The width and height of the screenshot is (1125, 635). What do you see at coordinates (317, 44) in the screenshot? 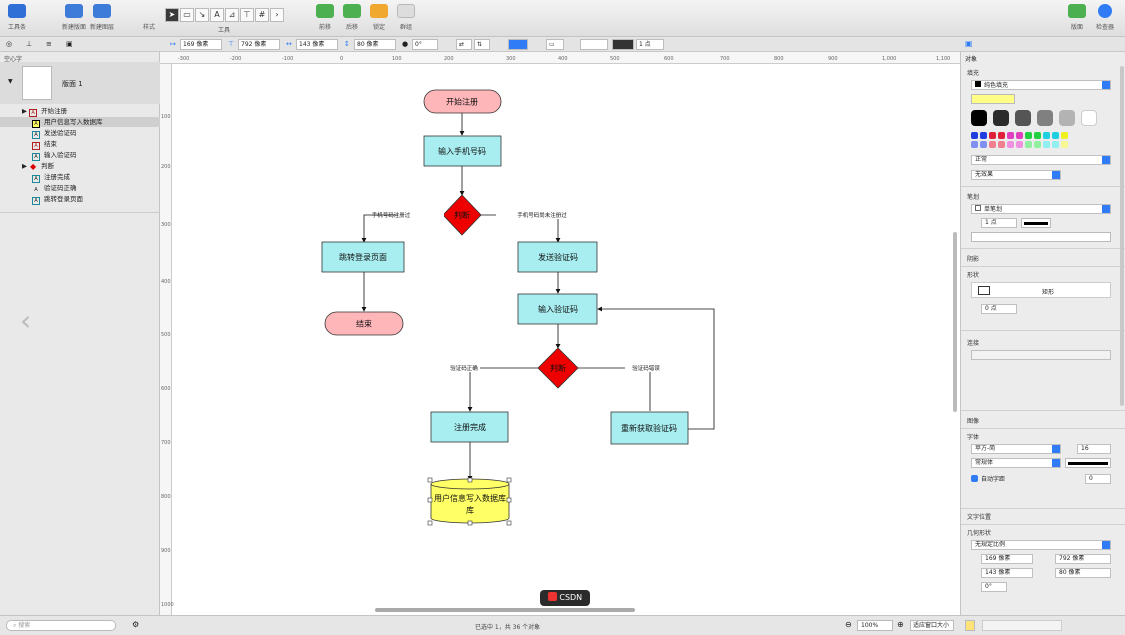
I see `width-field: 143 像素` at bounding box center [317, 44].